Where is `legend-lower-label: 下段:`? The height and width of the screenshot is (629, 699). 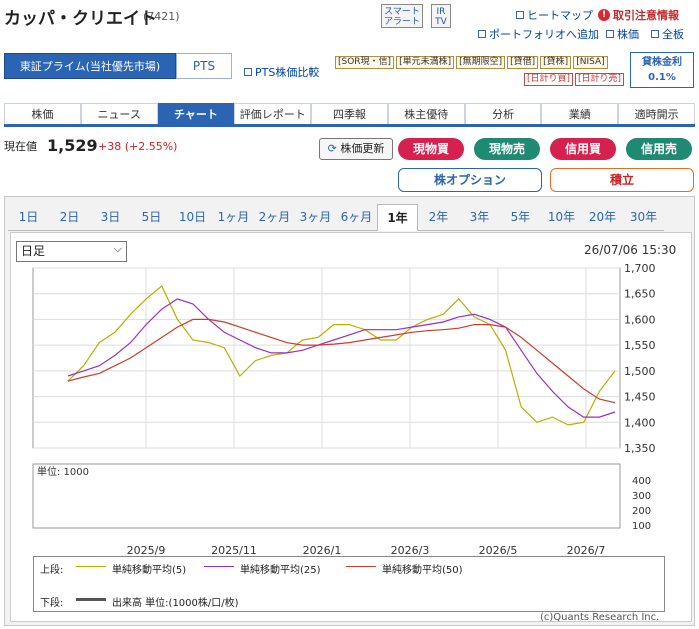 legend-lower-label: 下段: is located at coordinates (52, 603).